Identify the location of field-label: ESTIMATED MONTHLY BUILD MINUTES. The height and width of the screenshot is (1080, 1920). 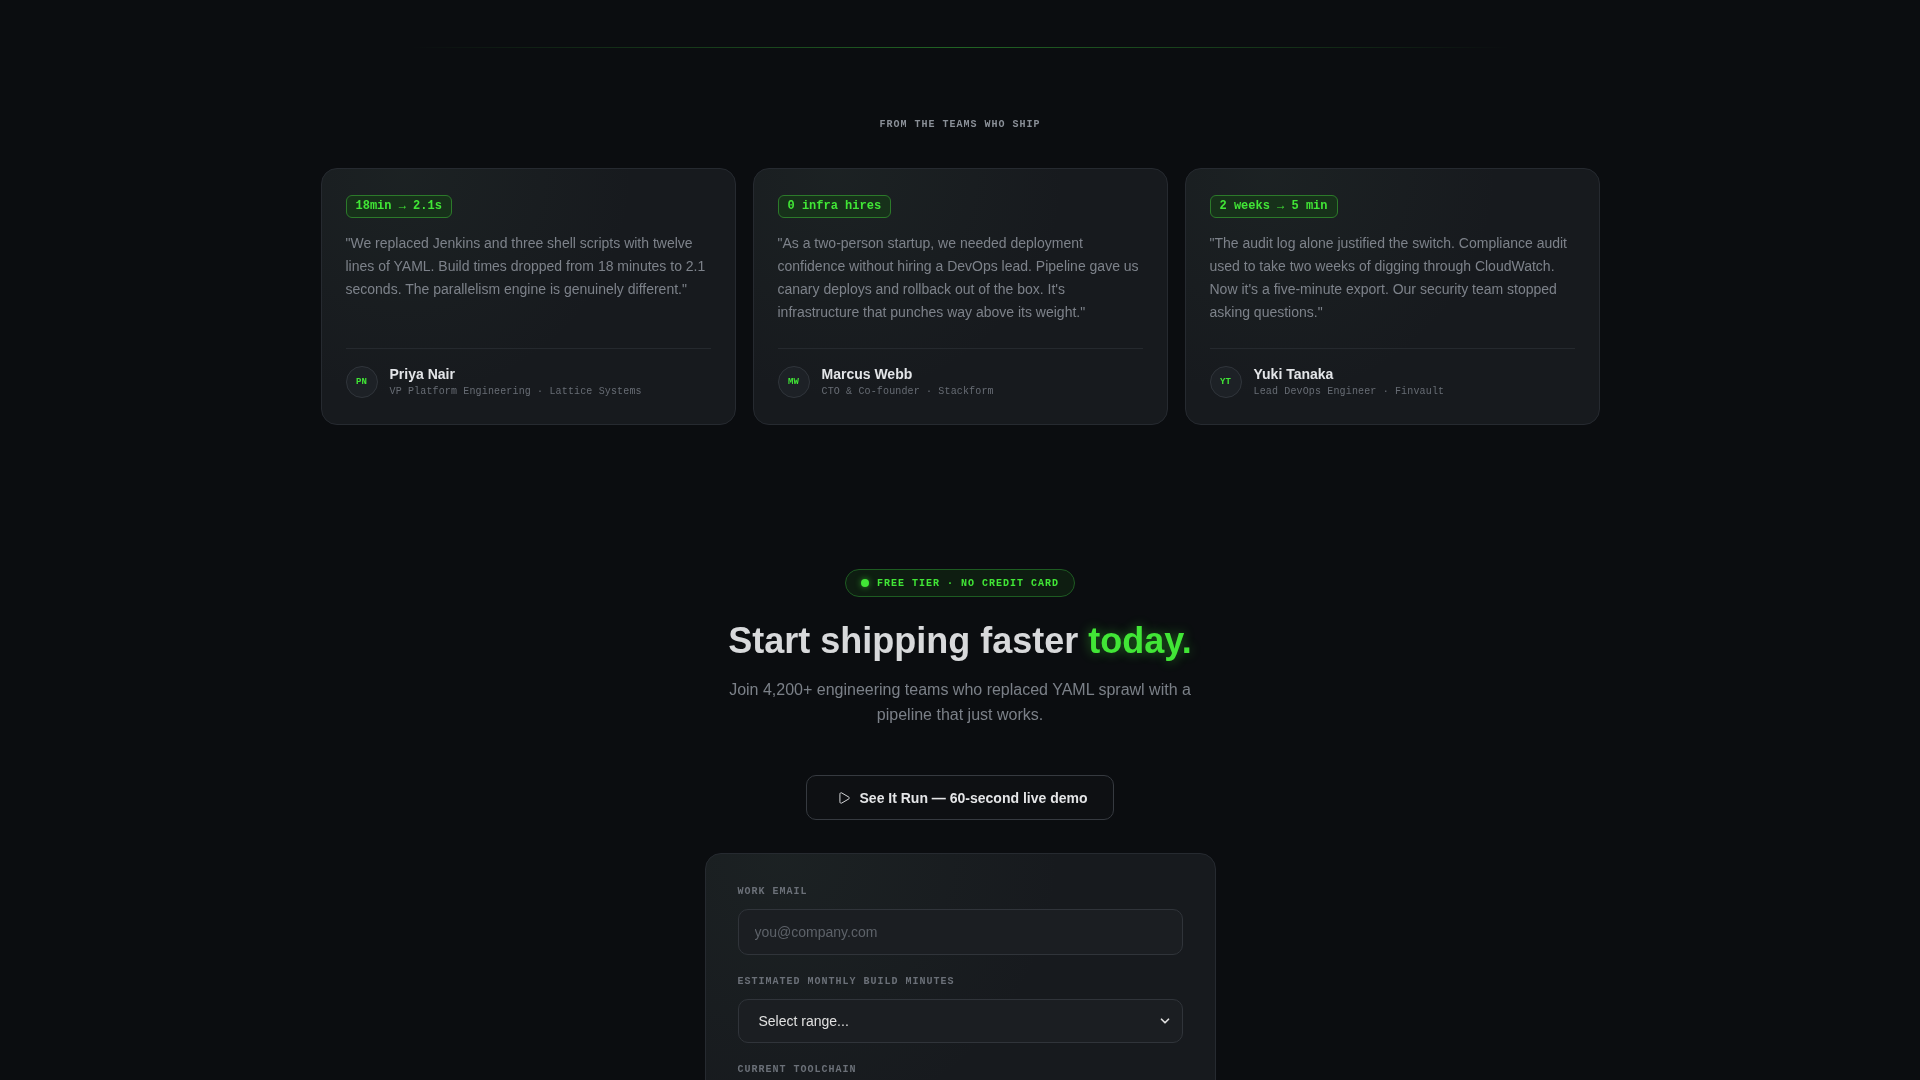
(846, 982).